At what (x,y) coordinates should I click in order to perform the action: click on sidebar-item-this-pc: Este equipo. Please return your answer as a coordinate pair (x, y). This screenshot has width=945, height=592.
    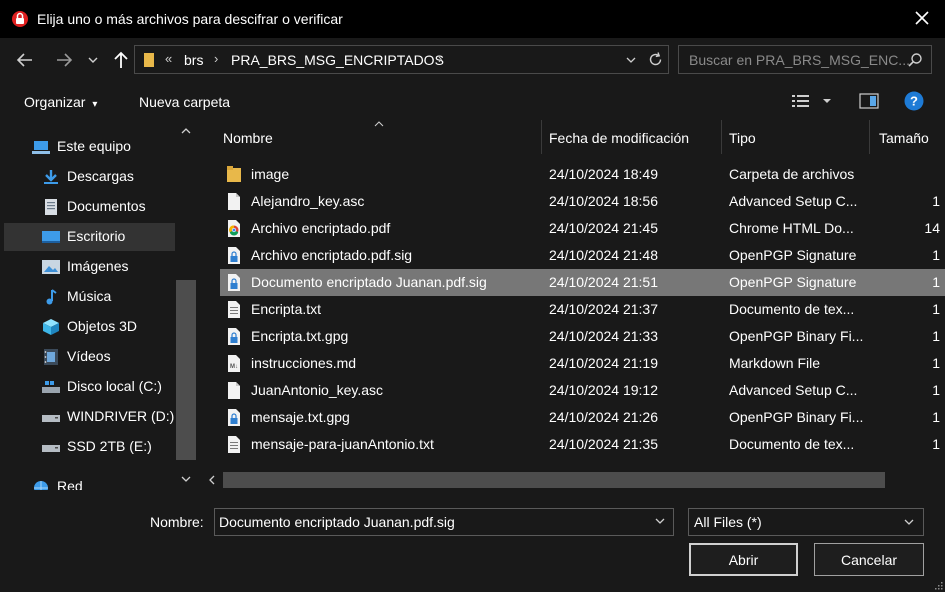
    Looking at the image, I should click on (89, 147).